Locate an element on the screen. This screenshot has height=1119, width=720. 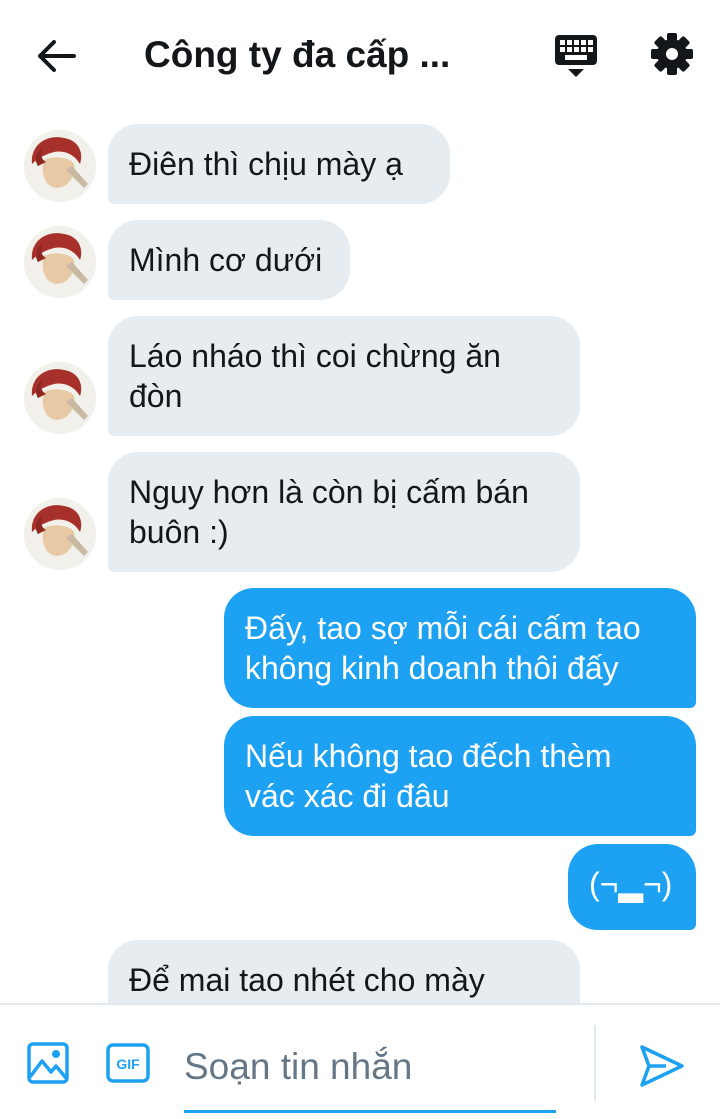
back-button is located at coordinates (56, 56).